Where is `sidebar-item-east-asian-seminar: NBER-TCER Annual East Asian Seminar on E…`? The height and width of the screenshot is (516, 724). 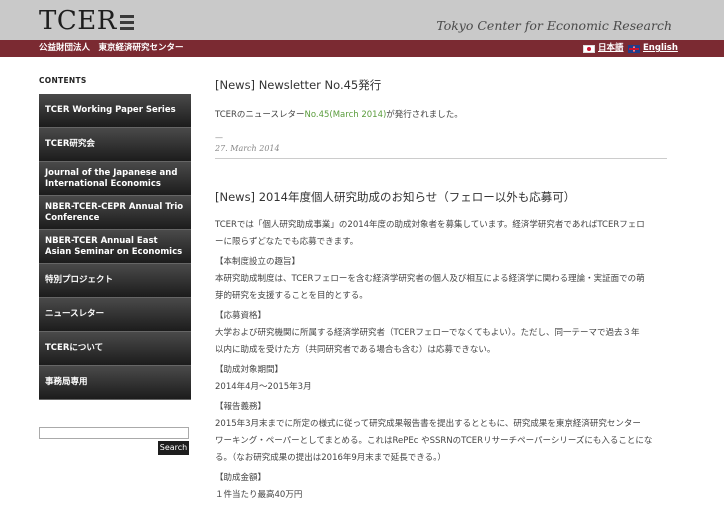
sidebar-item-east-asian-seminar: NBER-TCER Annual East Asian Seminar on E… is located at coordinates (115, 247).